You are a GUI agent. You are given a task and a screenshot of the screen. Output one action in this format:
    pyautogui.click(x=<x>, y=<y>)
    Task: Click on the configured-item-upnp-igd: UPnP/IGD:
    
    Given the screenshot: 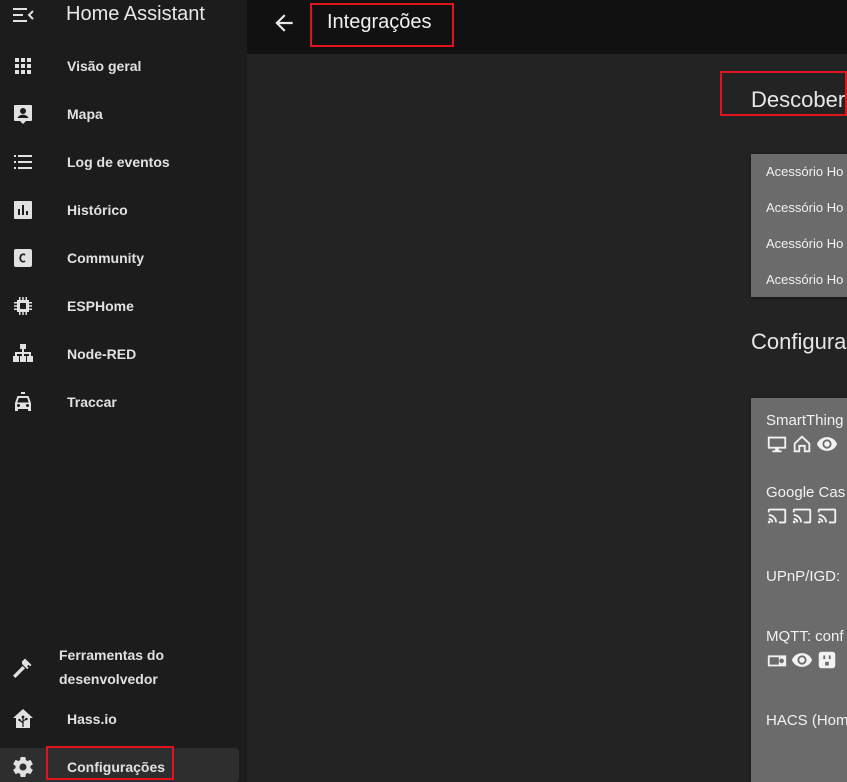 What is the action you would take?
    pyautogui.click(x=806, y=576)
    